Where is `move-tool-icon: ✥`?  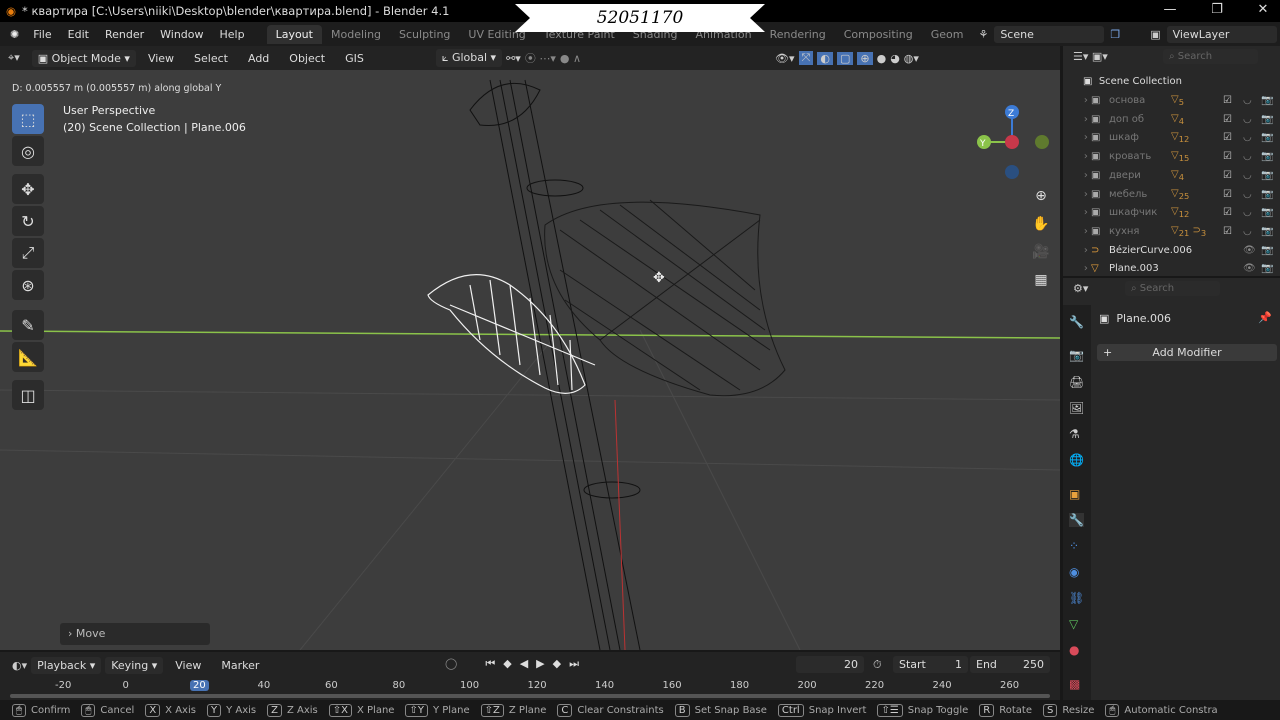 move-tool-icon: ✥ is located at coordinates (28, 189).